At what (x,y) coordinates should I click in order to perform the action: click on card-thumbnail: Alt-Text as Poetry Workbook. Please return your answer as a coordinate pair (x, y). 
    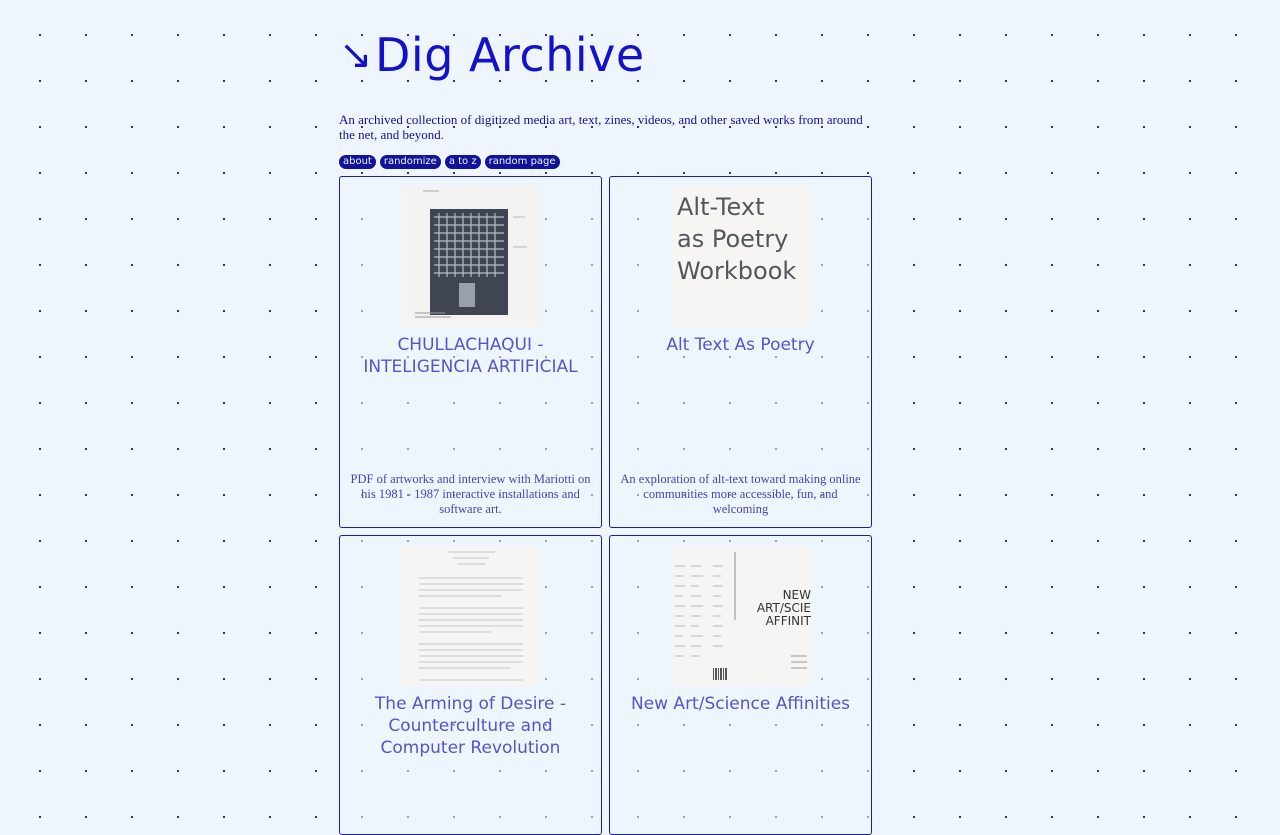
    Looking at the image, I should click on (741, 257).